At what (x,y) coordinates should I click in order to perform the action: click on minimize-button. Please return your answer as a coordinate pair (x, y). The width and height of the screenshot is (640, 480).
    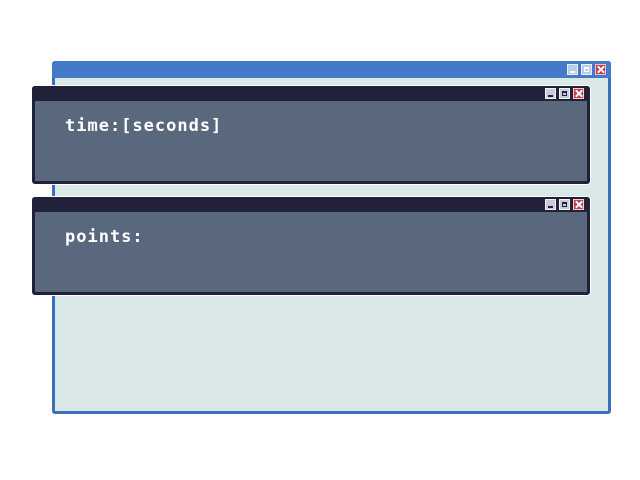
    Looking at the image, I should click on (572, 69).